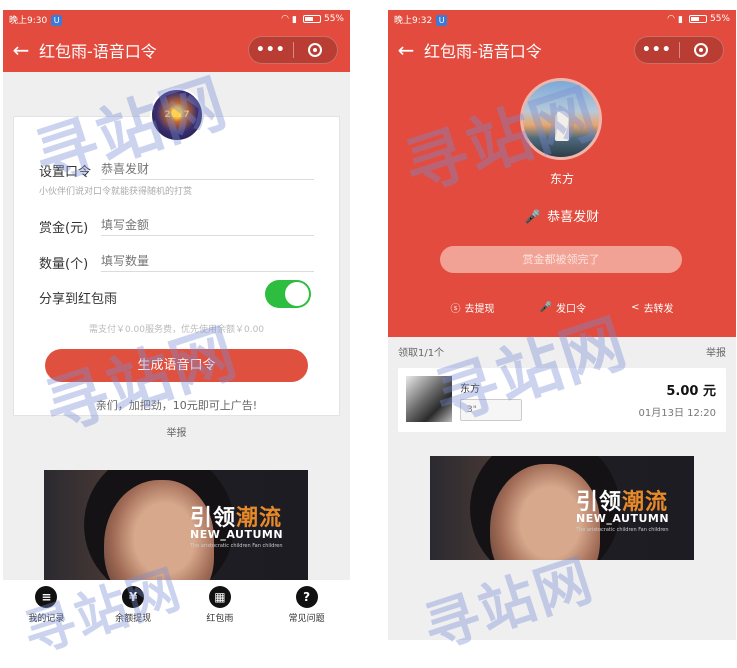 Image resolution: width=737 pixels, height=668 pixels. What do you see at coordinates (207, 169) in the screenshot?
I see `password-input` at bounding box center [207, 169].